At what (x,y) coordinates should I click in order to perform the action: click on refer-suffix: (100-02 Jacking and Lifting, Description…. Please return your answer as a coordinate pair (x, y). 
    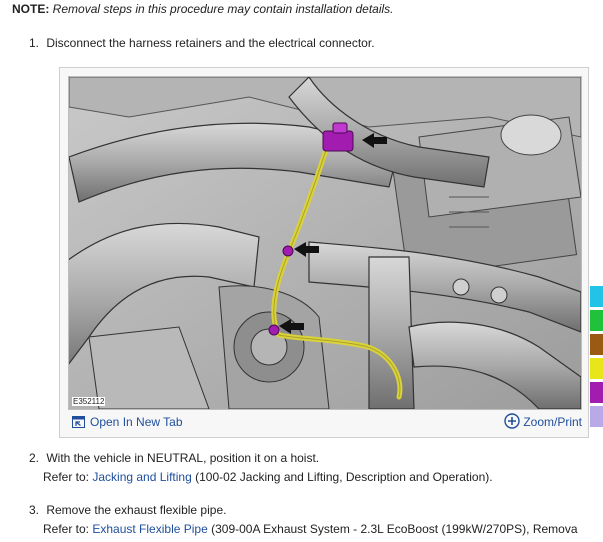
    Looking at the image, I should click on (342, 477).